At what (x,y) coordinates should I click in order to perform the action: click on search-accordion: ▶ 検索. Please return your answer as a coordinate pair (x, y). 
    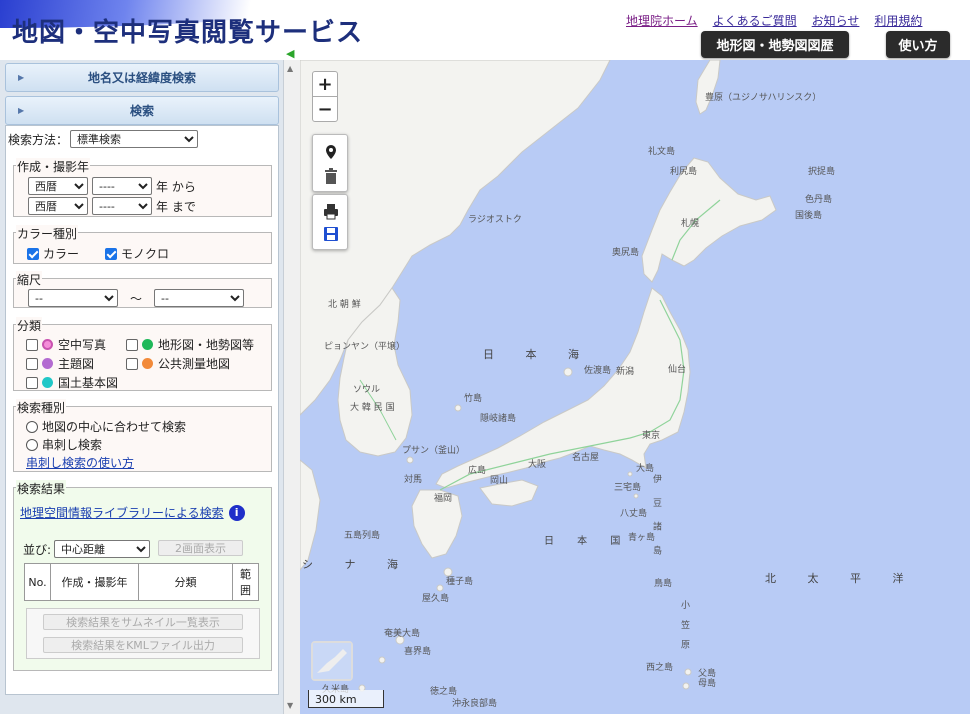
    Looking at the image, I should click on (142, 110).